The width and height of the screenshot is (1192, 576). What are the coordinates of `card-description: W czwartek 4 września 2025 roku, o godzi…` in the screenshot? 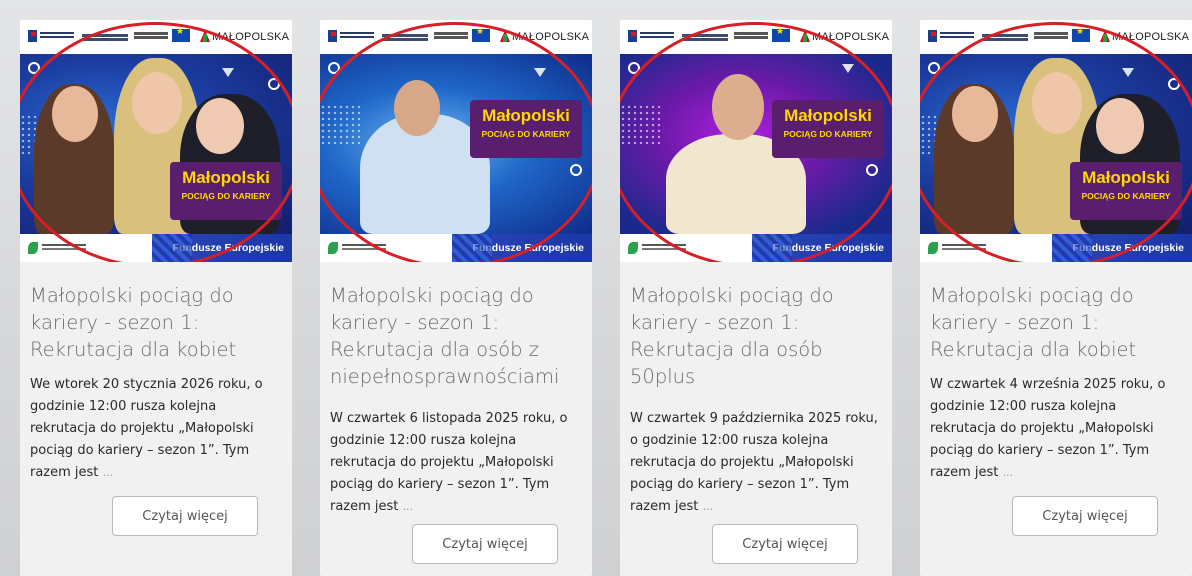 It's located at (1048, 428).